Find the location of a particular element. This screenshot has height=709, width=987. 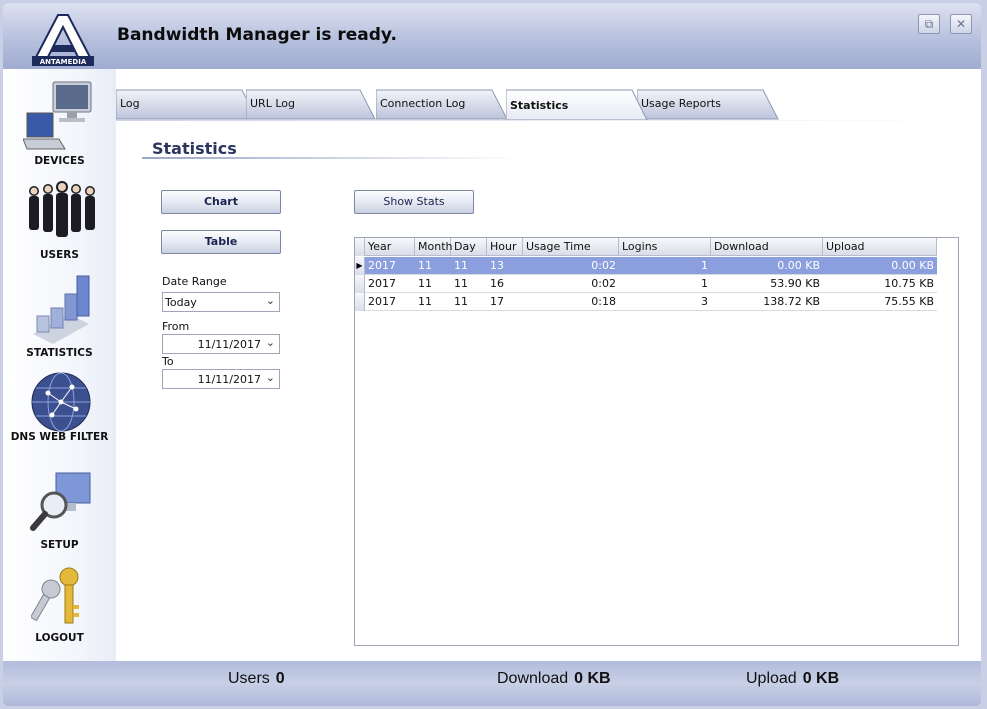

devices-icon is located at coordinates (57, 115).